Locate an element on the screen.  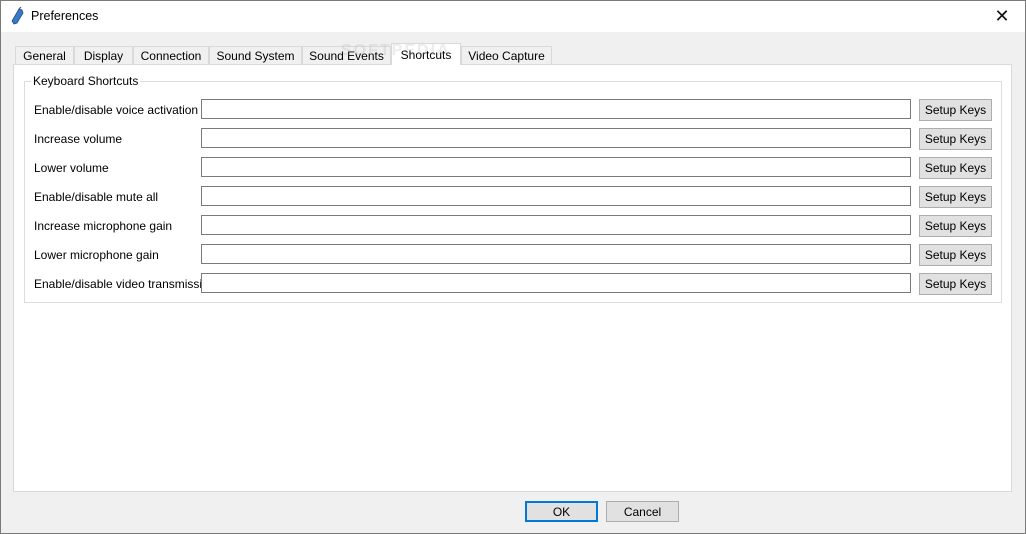
ok-button: OK is located at coordinates (561, 511).